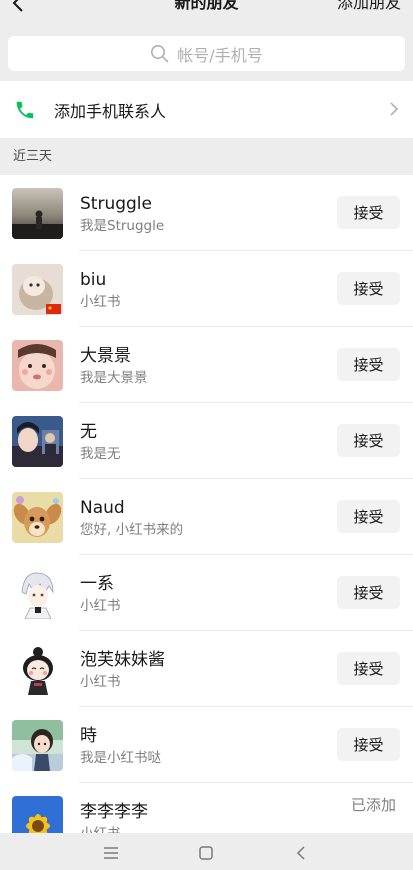 The image size is (413, 870). I want to click on search-input: 帐号/手机号, so click(206, 53).